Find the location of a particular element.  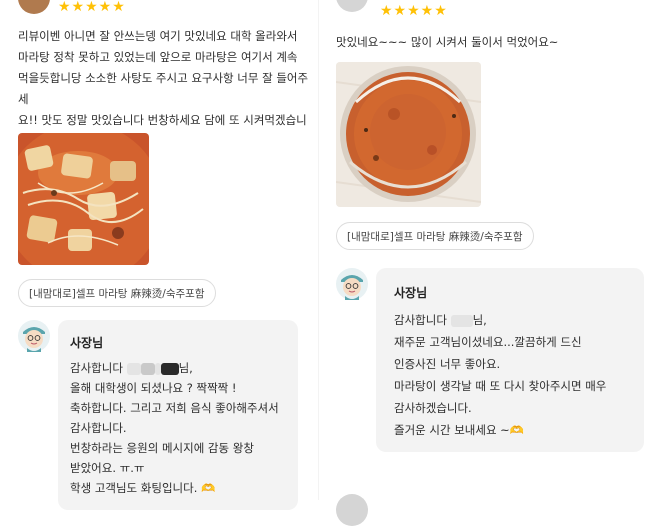

review-line: 마라탕 정착 못하고 있었는데 앞으로 마라탕은 여기서 계속 is located at coordinates (158, 57).